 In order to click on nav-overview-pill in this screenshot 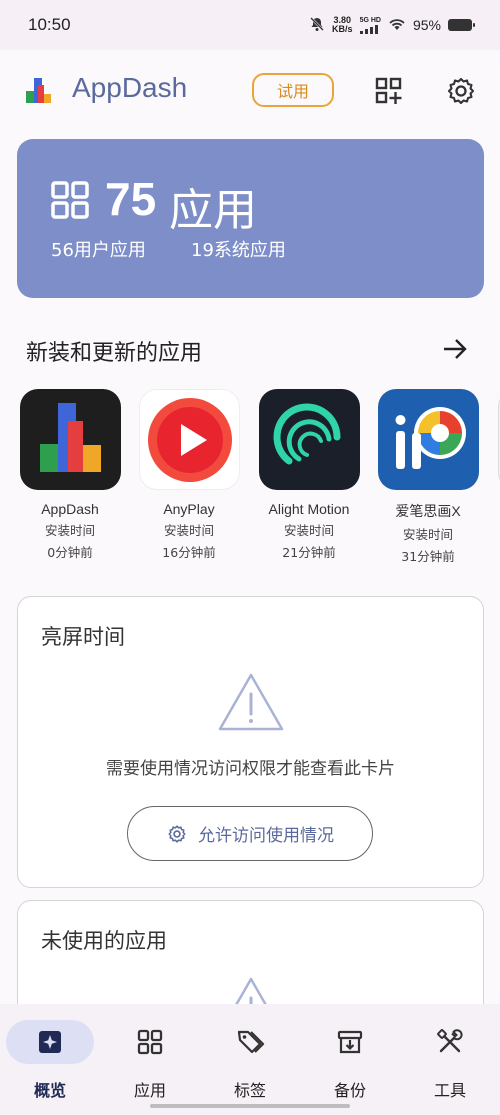, I will do `click(50, 1042)`.